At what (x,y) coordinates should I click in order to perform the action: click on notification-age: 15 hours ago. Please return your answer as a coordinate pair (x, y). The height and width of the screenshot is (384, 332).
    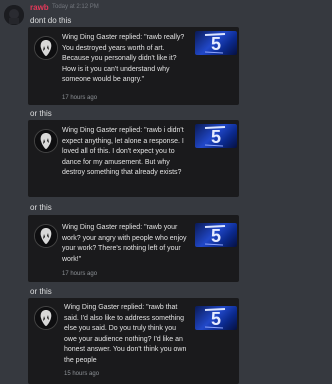
    Looking at the image, I should click on (82, 374).